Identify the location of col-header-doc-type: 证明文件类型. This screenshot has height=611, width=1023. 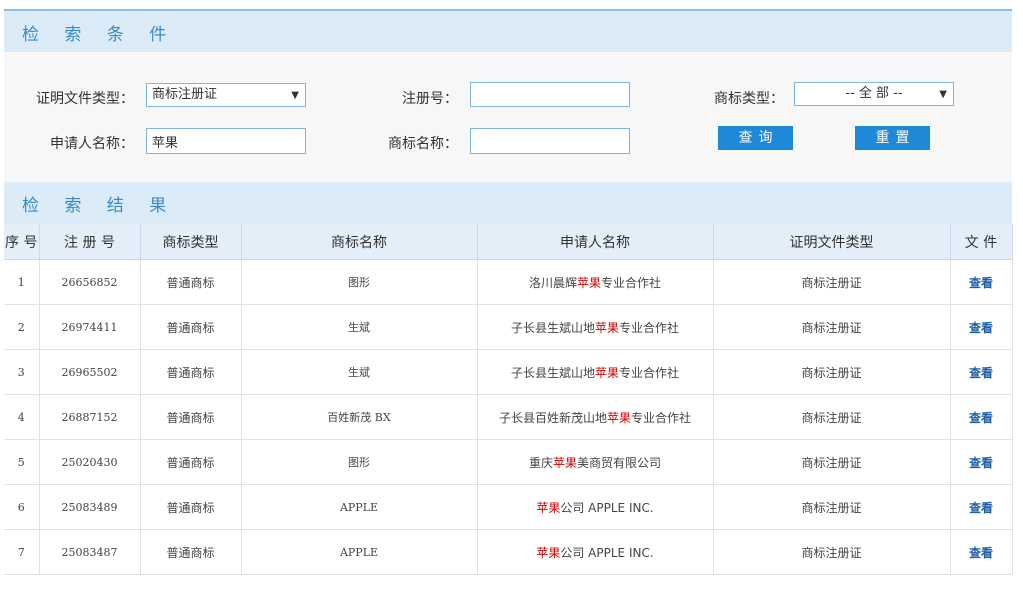
(832, 242).